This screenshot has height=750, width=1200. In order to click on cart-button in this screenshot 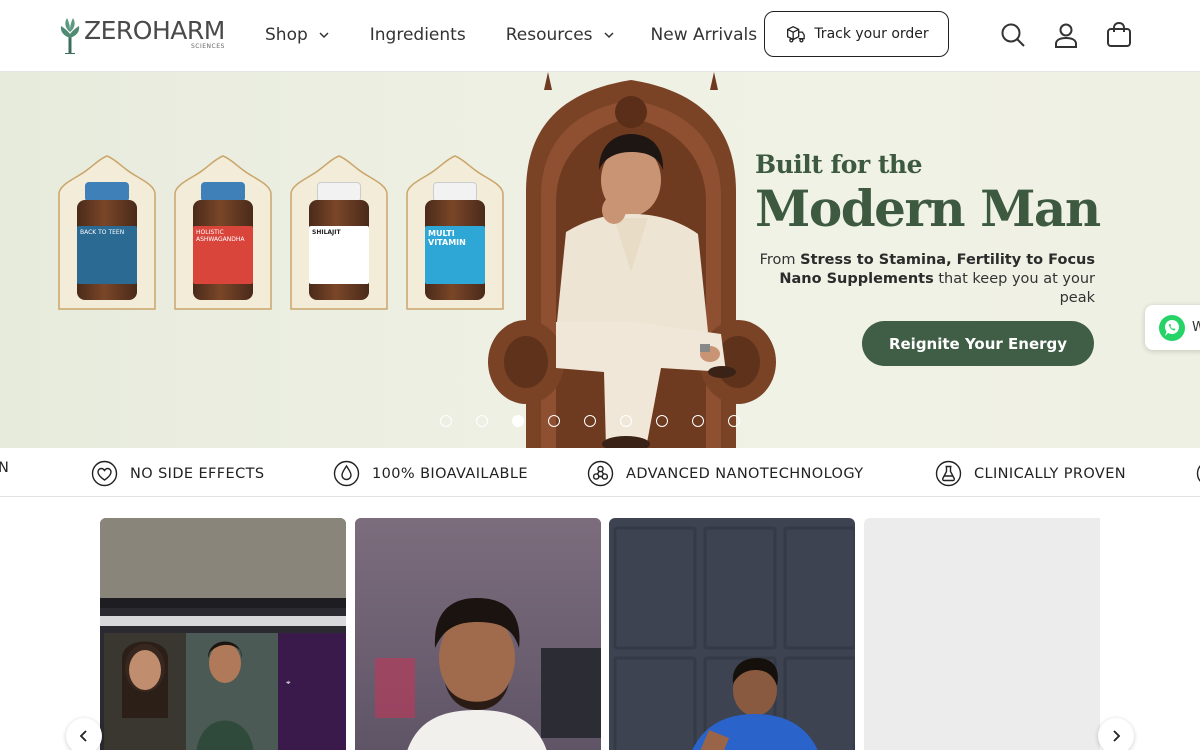, I will do `click(1119, 35)`.